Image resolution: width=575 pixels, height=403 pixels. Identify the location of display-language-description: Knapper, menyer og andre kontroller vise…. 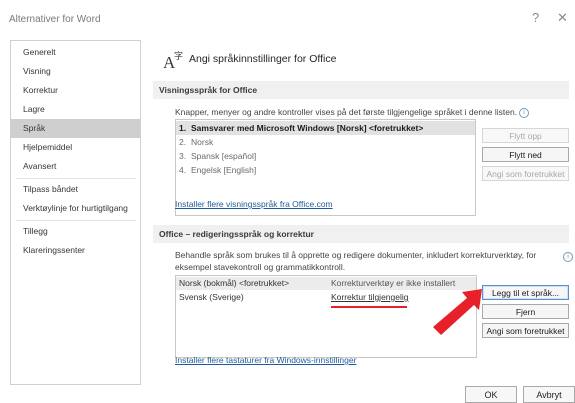
(352, 112).